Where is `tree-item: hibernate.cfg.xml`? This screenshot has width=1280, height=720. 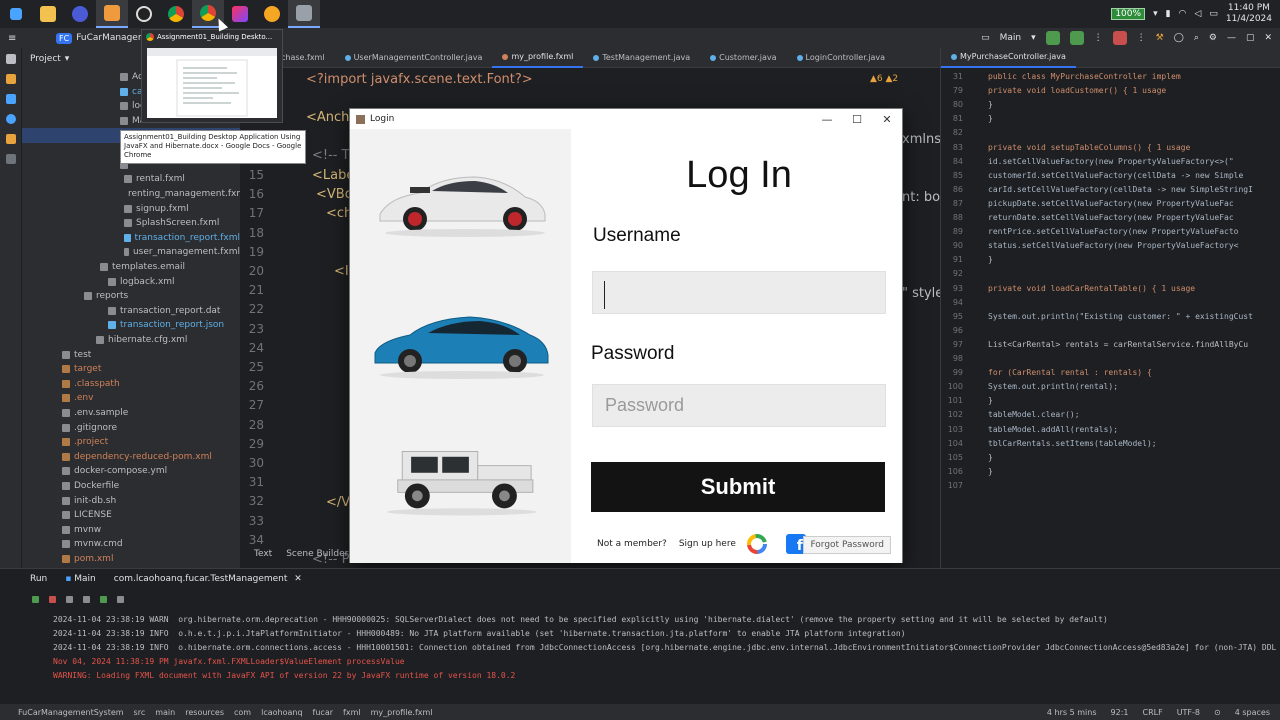
tree-item: hibernate.cfg.xml is located at coordinates (131, 340).